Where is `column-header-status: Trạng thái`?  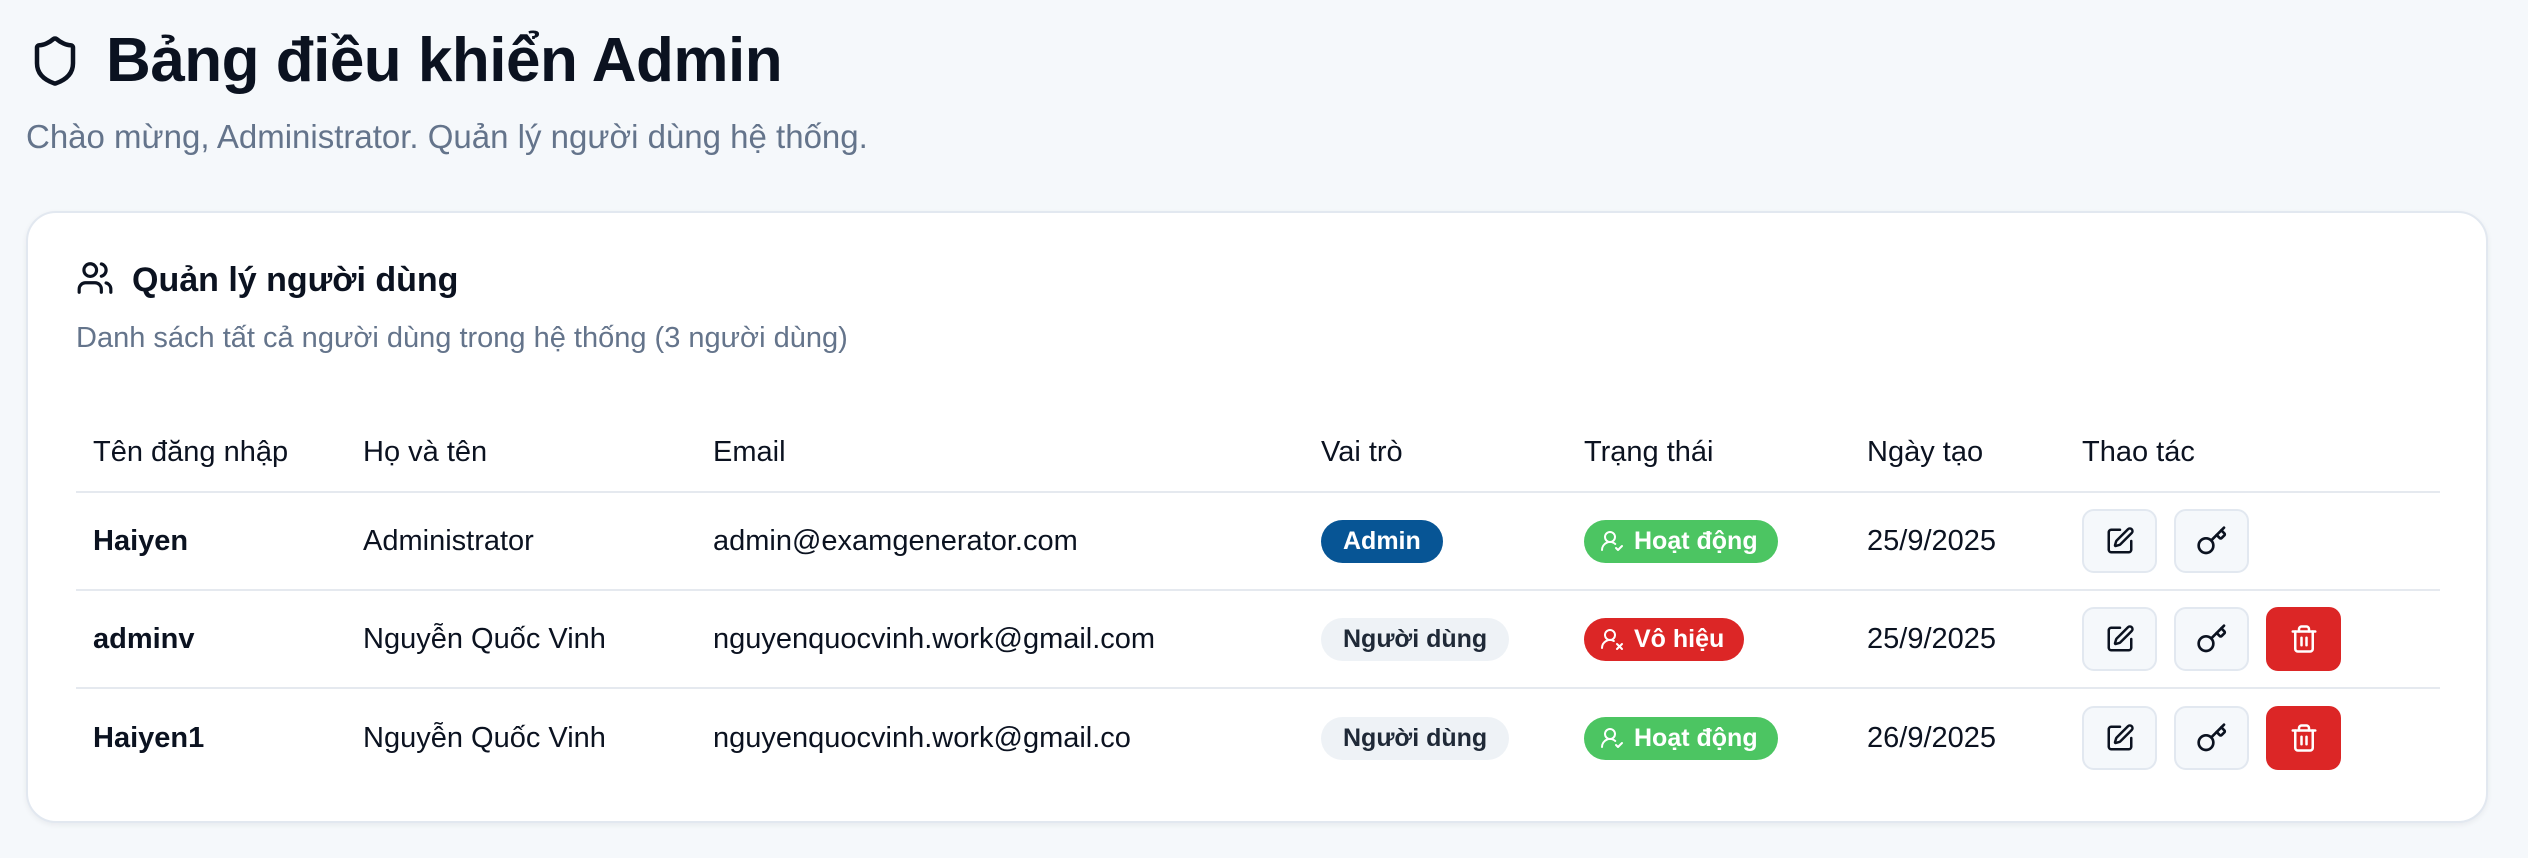
column-header-status: Trạng thái is located at coordinates (1649, 451).